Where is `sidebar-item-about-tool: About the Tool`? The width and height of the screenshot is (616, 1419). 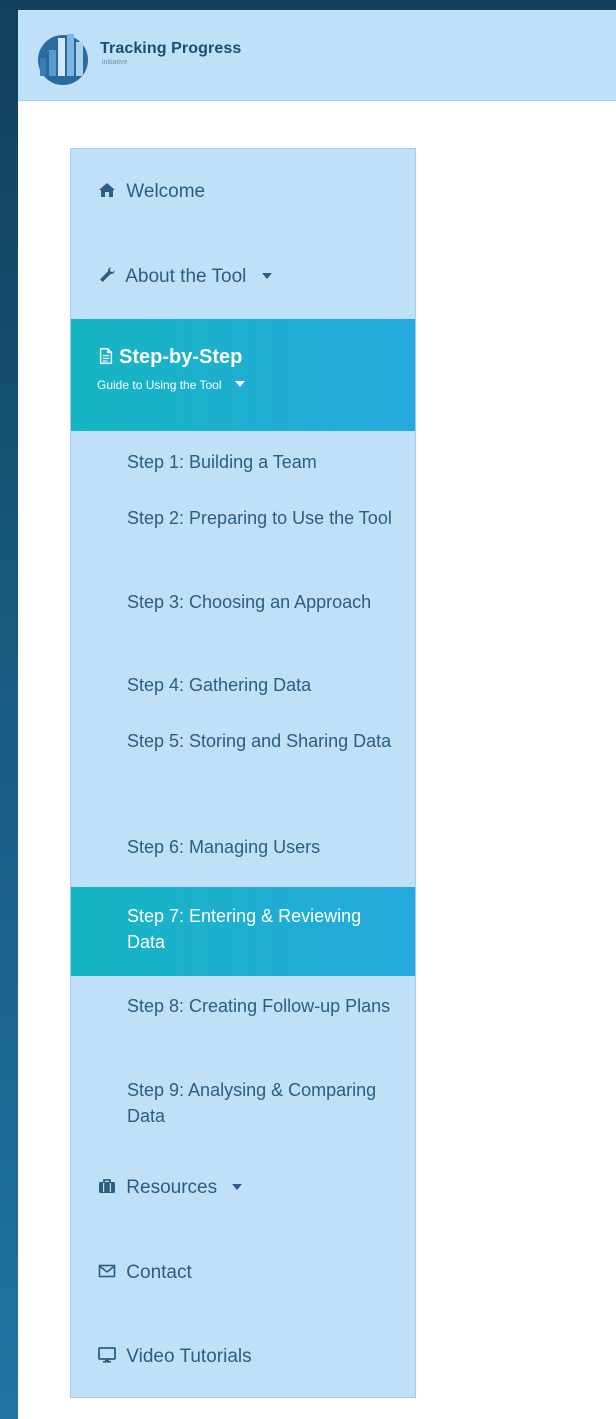 sidebar-item-about-tool: About the Tool is located at coordinates (243, 277).